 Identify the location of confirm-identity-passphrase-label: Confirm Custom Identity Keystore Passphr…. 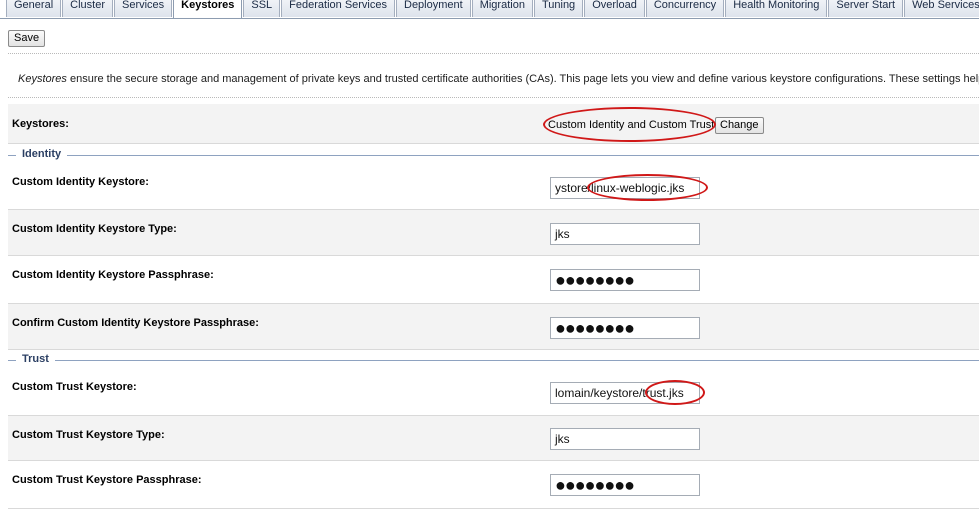
(135, 323).